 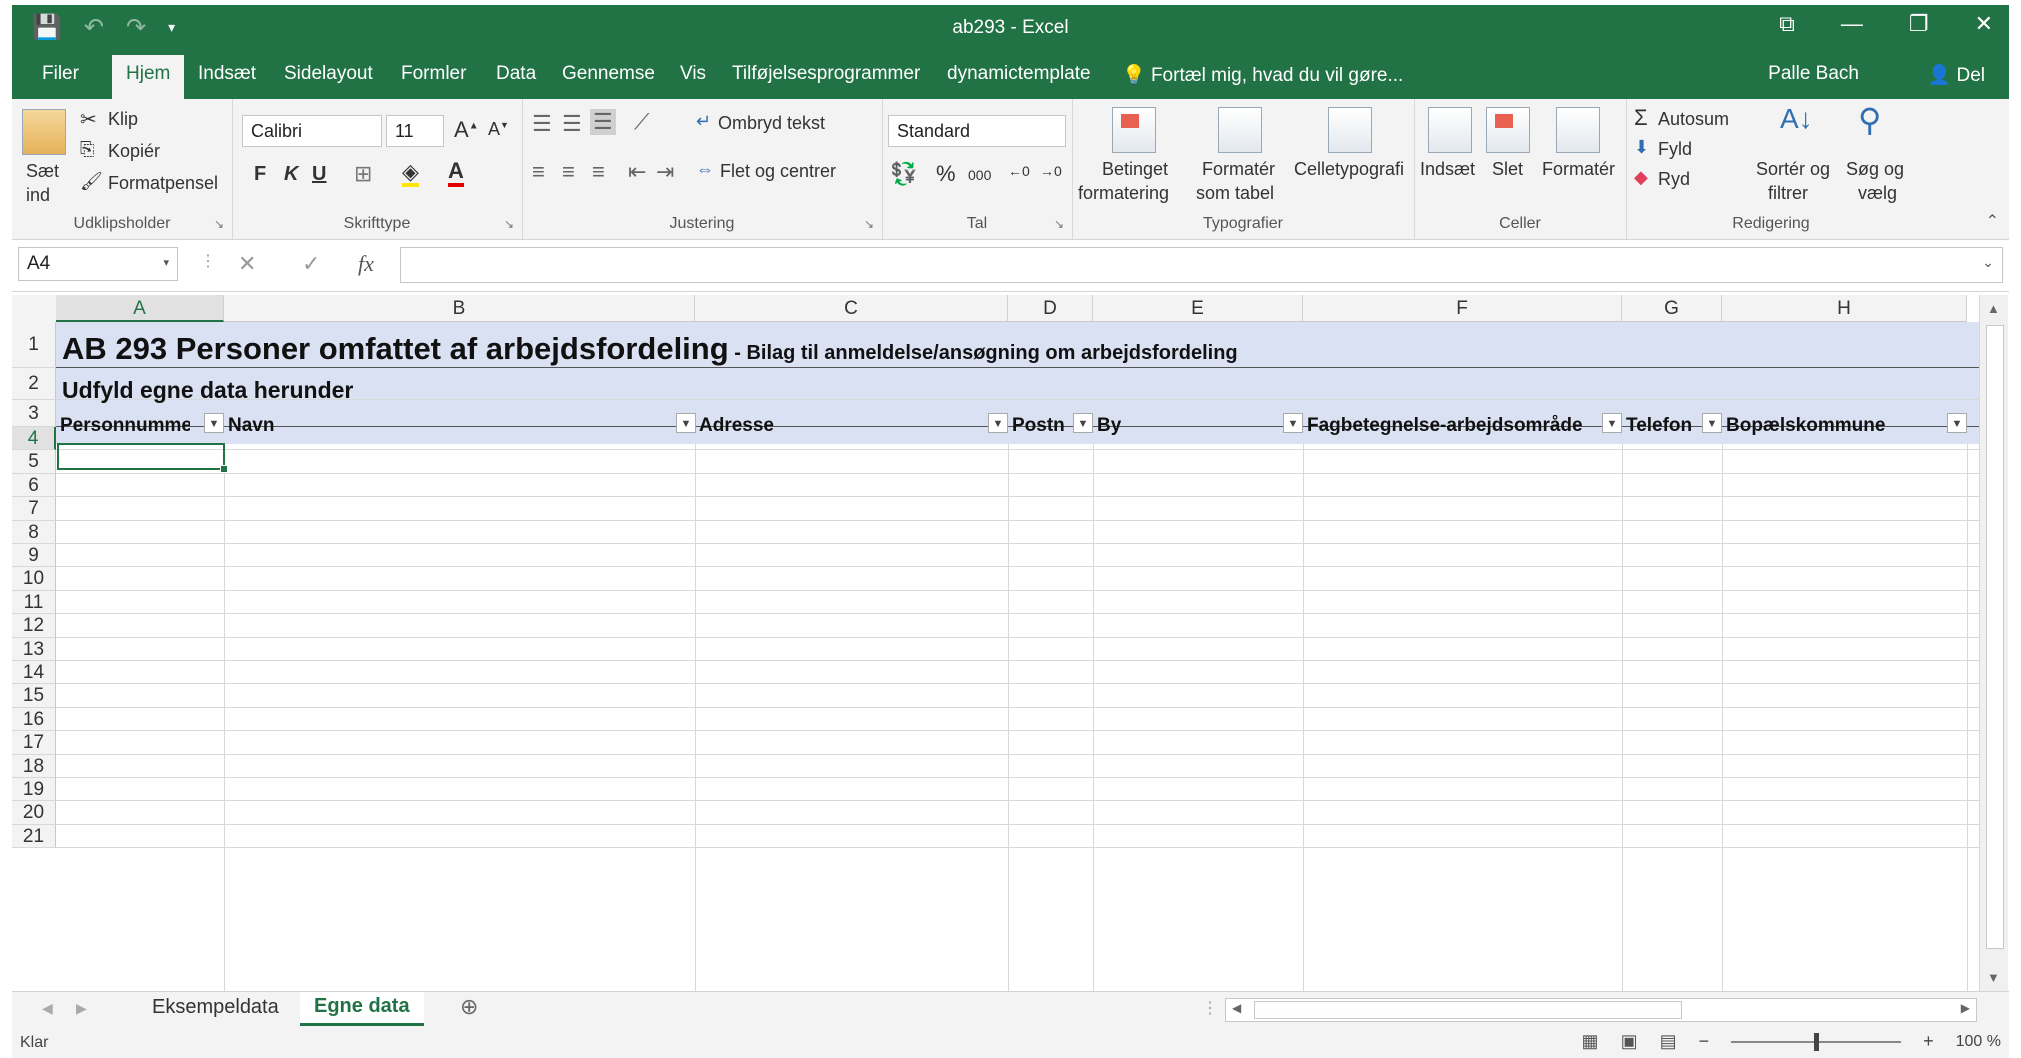 What do you see at coordinates (34, 579) in the screenshot?
I see `row-header-10: 10` at bounding box center [34, 579].